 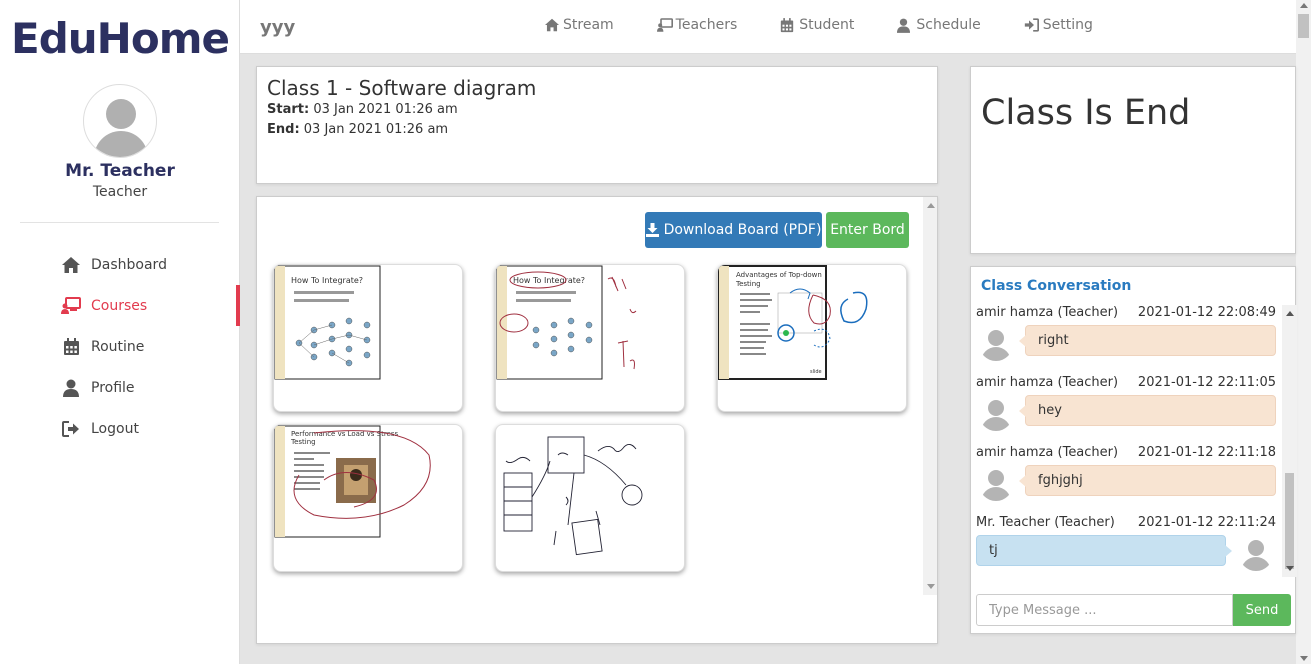 I want to click on tab-student: Student, so click(x=817, y=25).